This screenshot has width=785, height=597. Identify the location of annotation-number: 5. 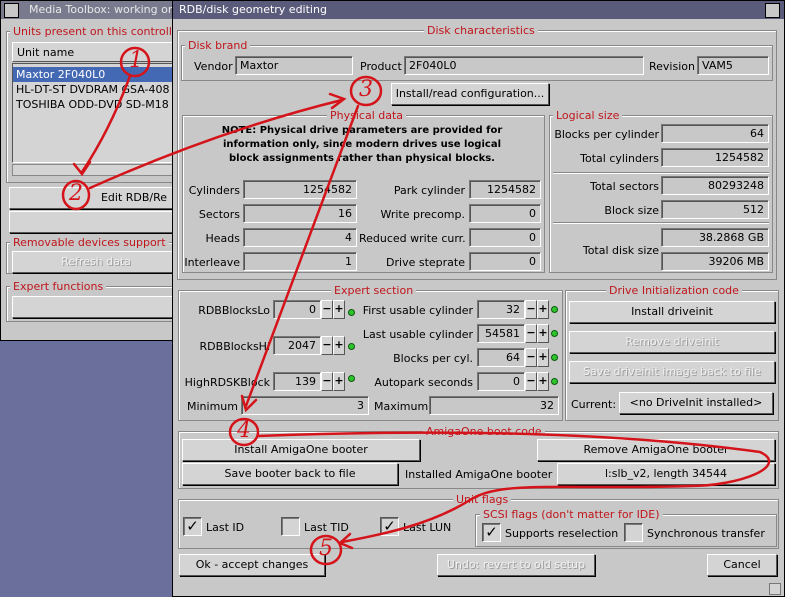
(326, 548).